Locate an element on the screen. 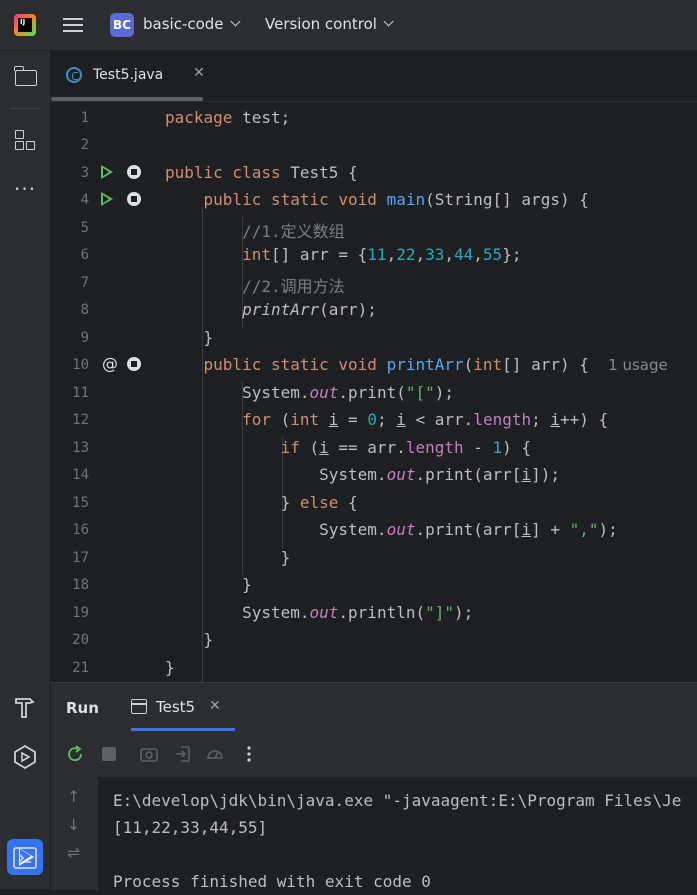 The height and width of the screenshot is (895, 697). main-toolbar: IJ BC basic-code Version control is located at coordinates (348, 25).